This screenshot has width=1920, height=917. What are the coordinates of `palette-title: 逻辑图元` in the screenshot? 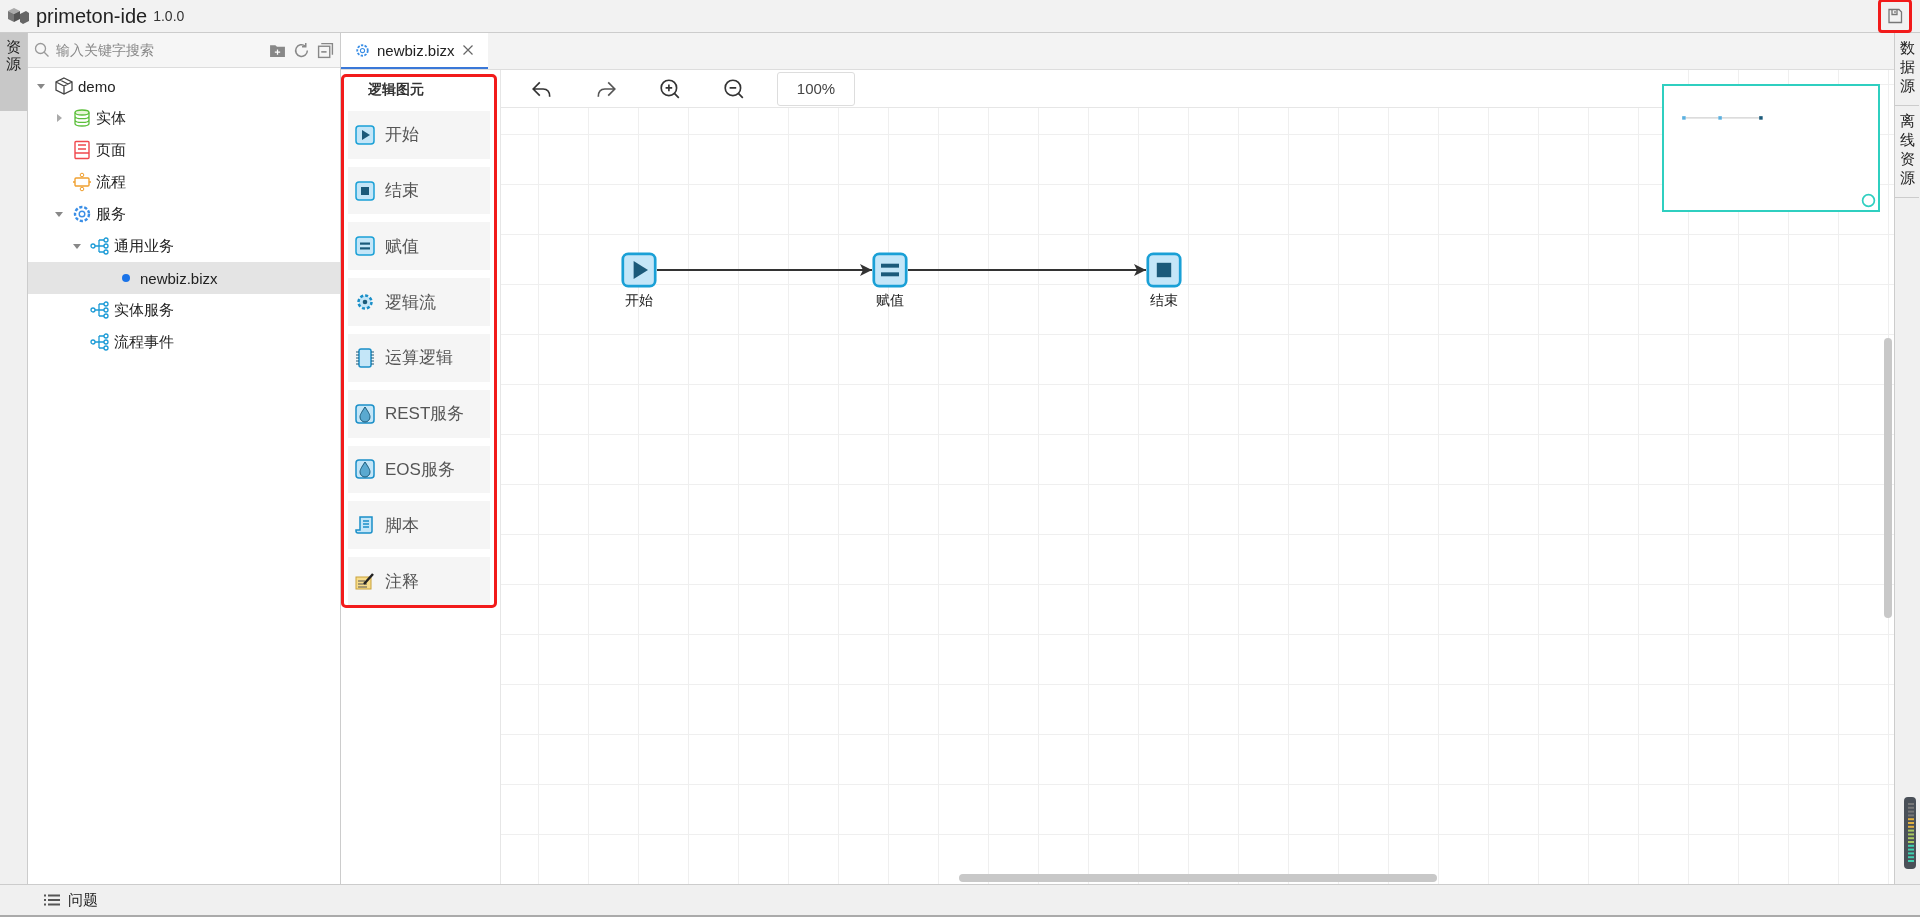 It's located at (396, 89).